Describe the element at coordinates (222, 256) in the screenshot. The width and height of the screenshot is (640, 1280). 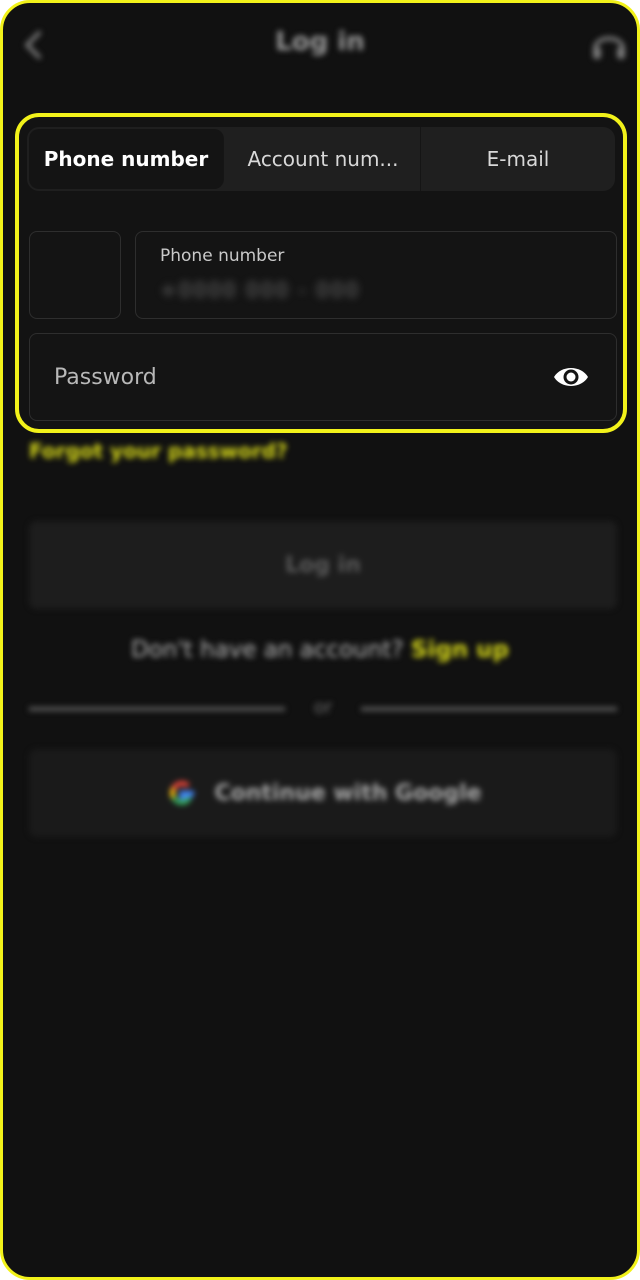
I see `phone-number-label: Phone number` at that location.